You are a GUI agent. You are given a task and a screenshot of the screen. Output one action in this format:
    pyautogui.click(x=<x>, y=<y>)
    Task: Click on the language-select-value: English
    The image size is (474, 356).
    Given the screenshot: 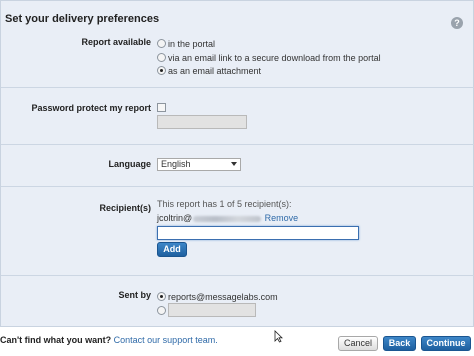 What is the action you would take?
    pyautogui.click(x=176, y=164)
    